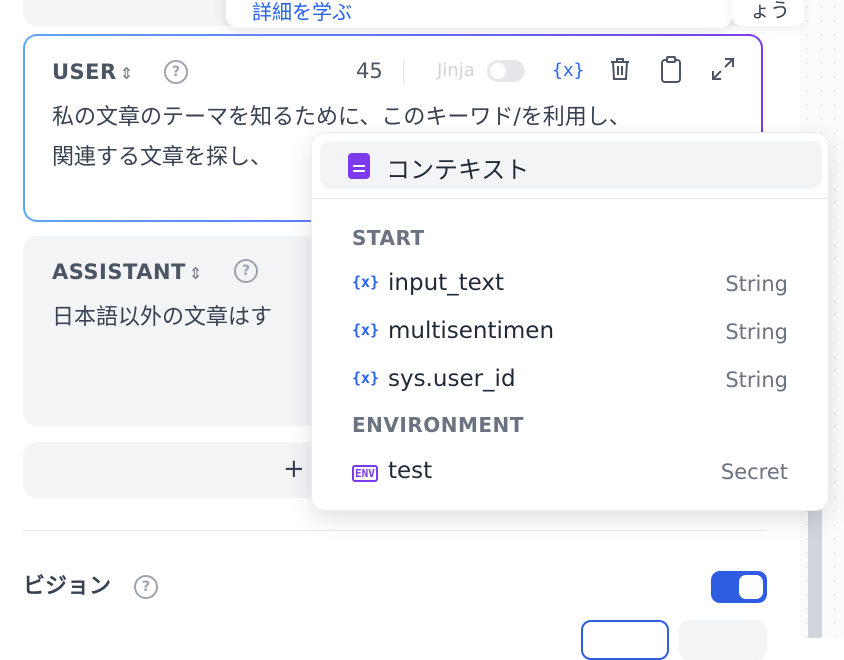 Image resolution: width=844 pixels, height=660 pixels. I want to click on variable-name: sys.user_id, so click(452, 379).